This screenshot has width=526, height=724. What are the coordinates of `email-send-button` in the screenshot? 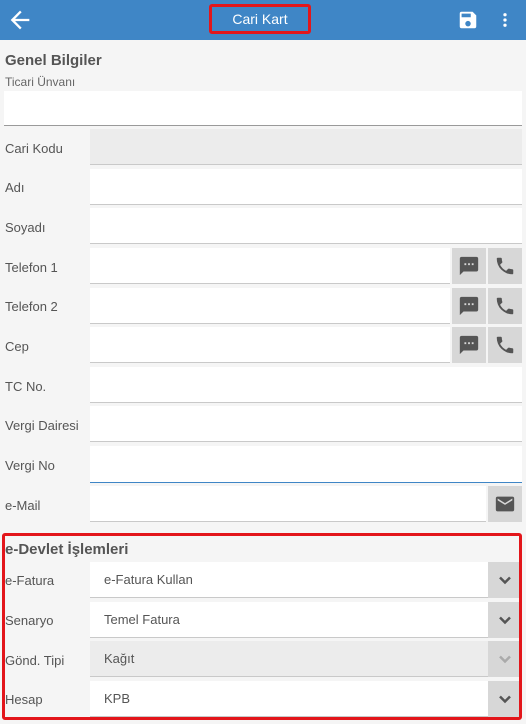 It's located at (505, 504).